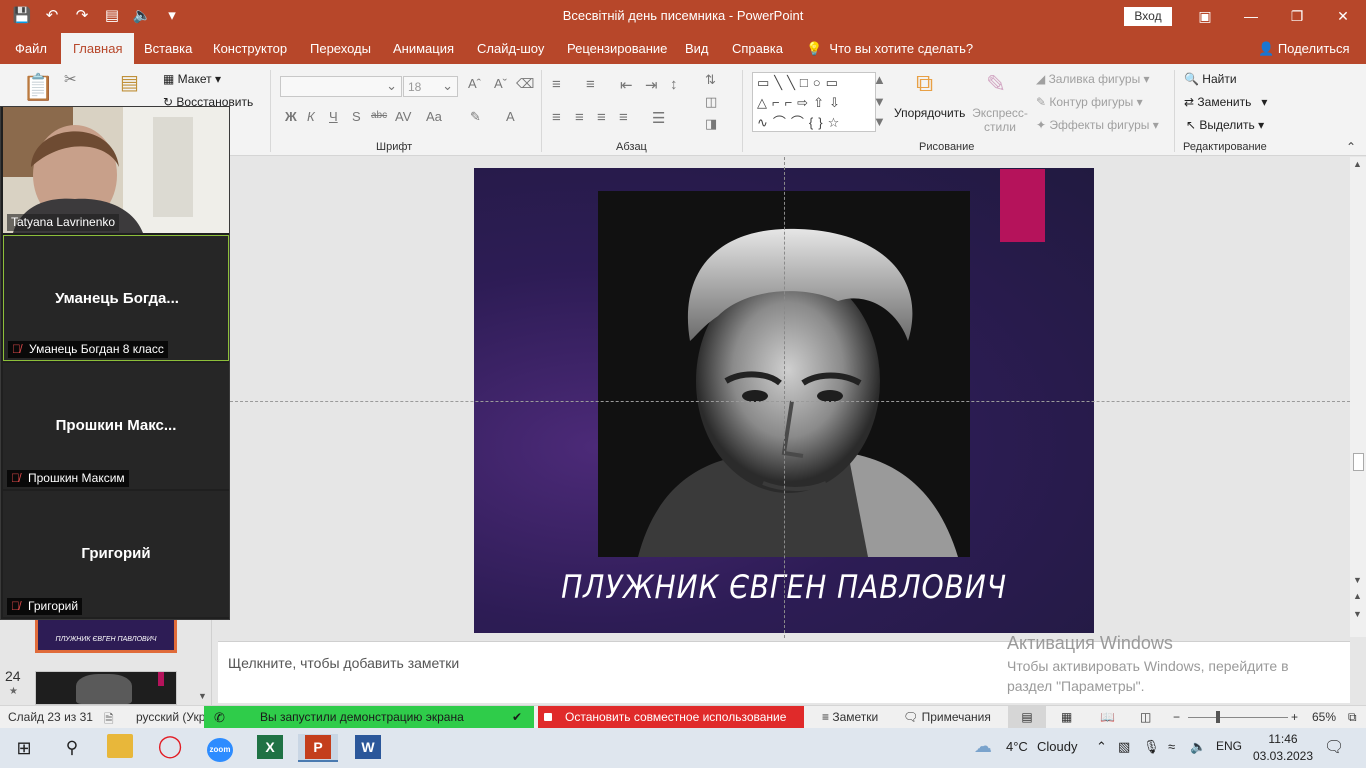  What do you see at coordinates (168, 48) in the screenshot?
I see `tab-insert: Вставка` at bounding box center [168, 48].